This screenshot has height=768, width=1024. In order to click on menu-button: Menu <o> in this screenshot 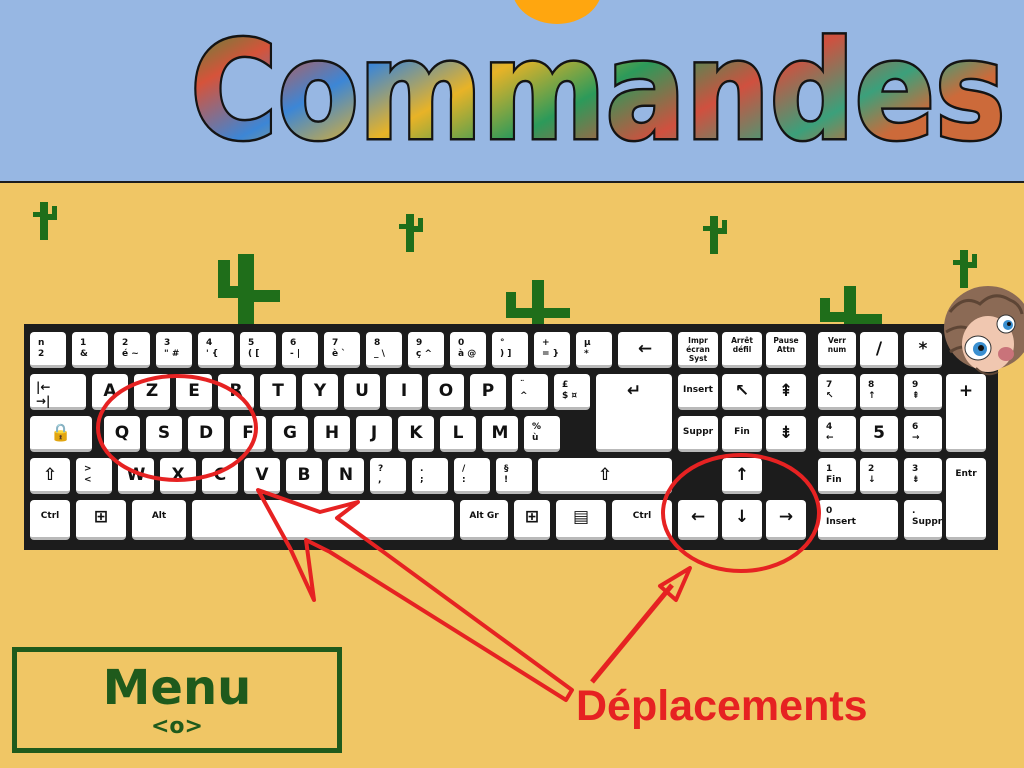, I will do `click(177, 700)`.